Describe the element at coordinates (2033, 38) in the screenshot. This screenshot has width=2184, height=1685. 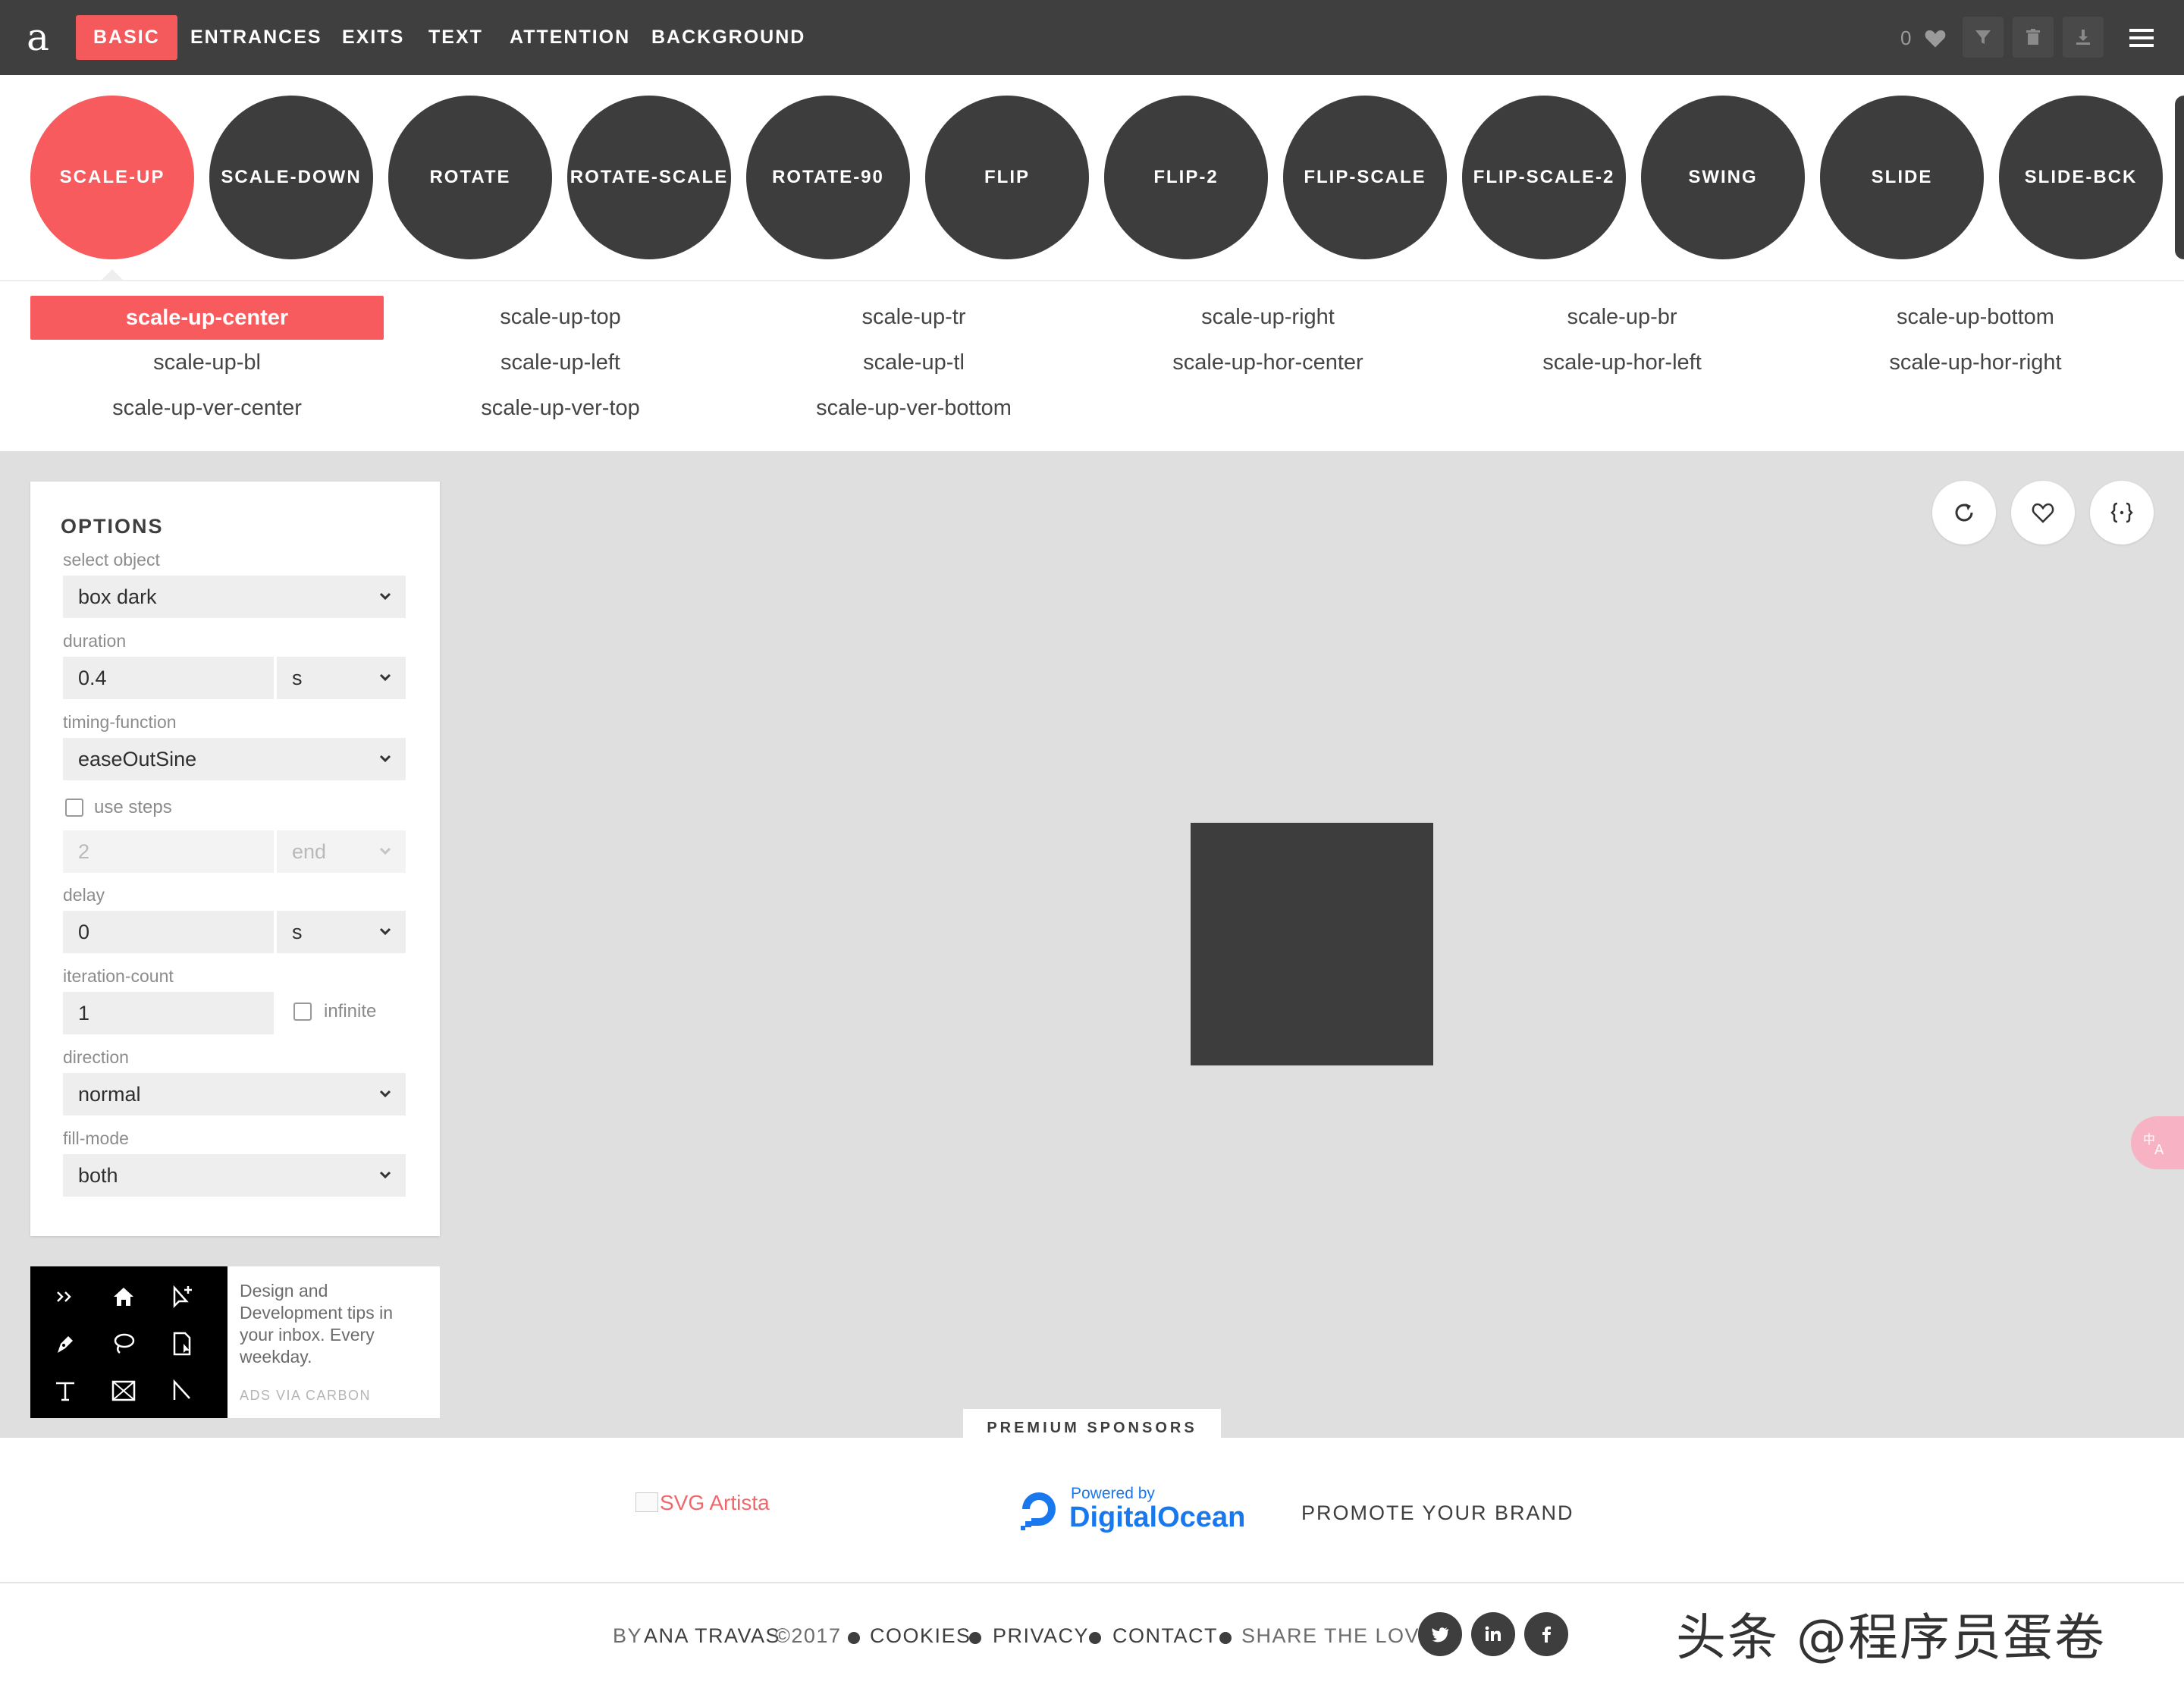
I see `trash-button` at that location.